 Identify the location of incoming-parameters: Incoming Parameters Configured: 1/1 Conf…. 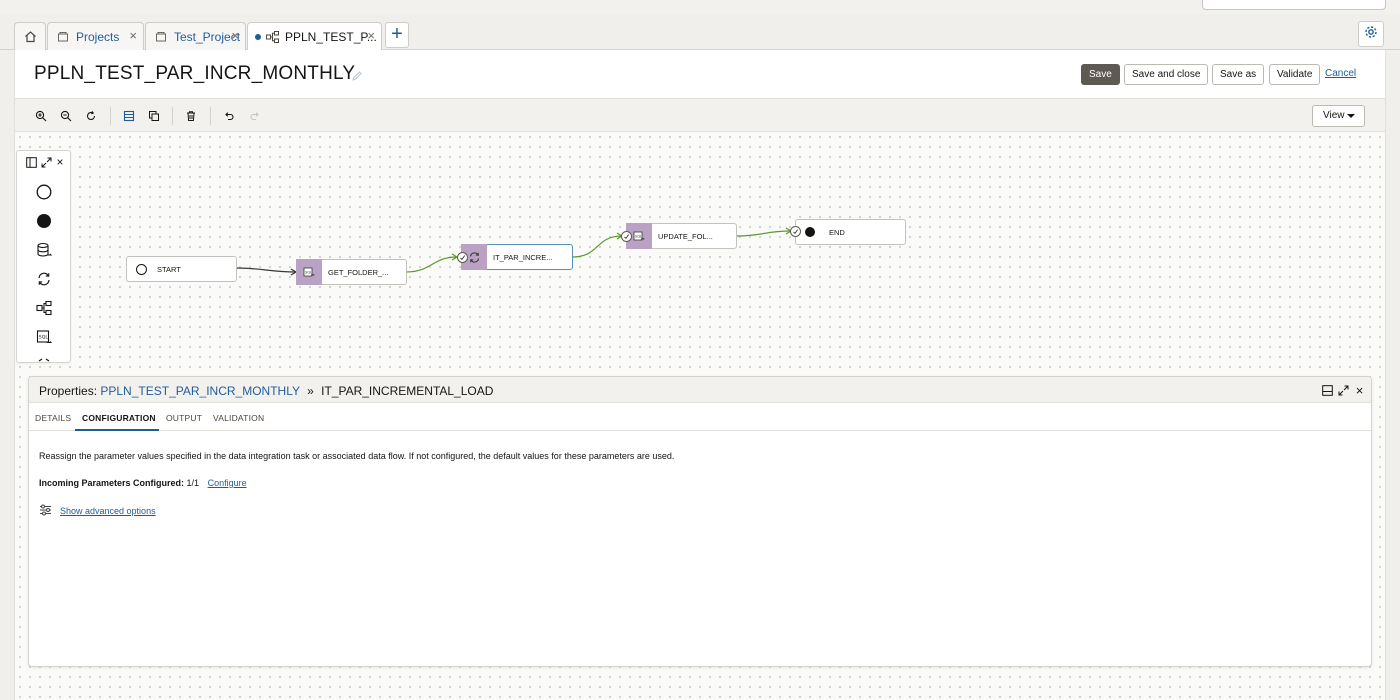
(143, 483).